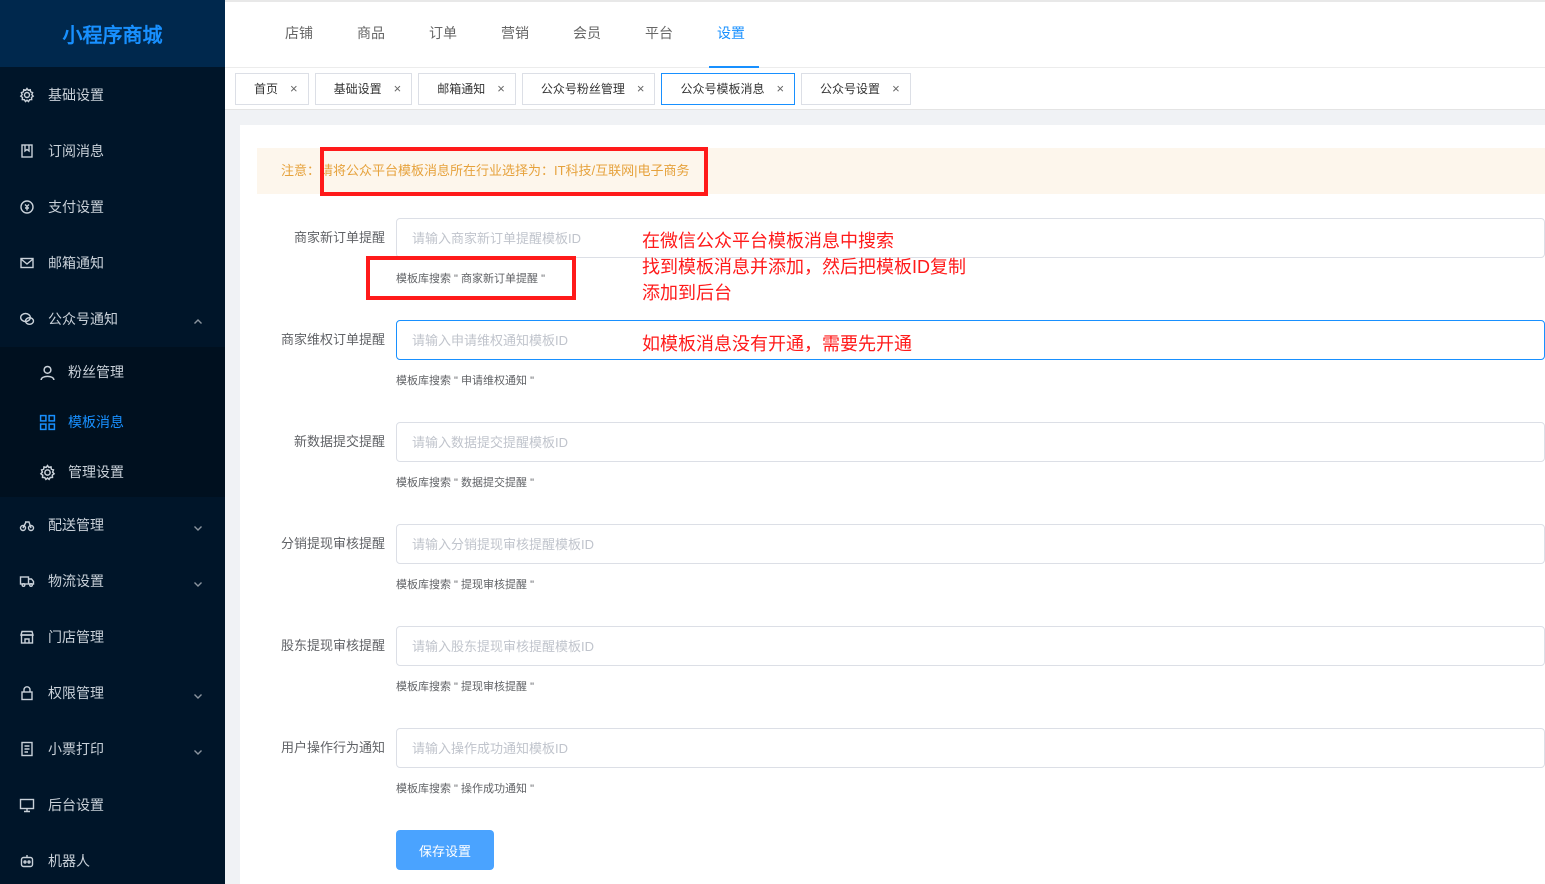 This screenshot has width=1545, height=884. I want to click on sidebar-item-label: 机器人, so click(69, 861).